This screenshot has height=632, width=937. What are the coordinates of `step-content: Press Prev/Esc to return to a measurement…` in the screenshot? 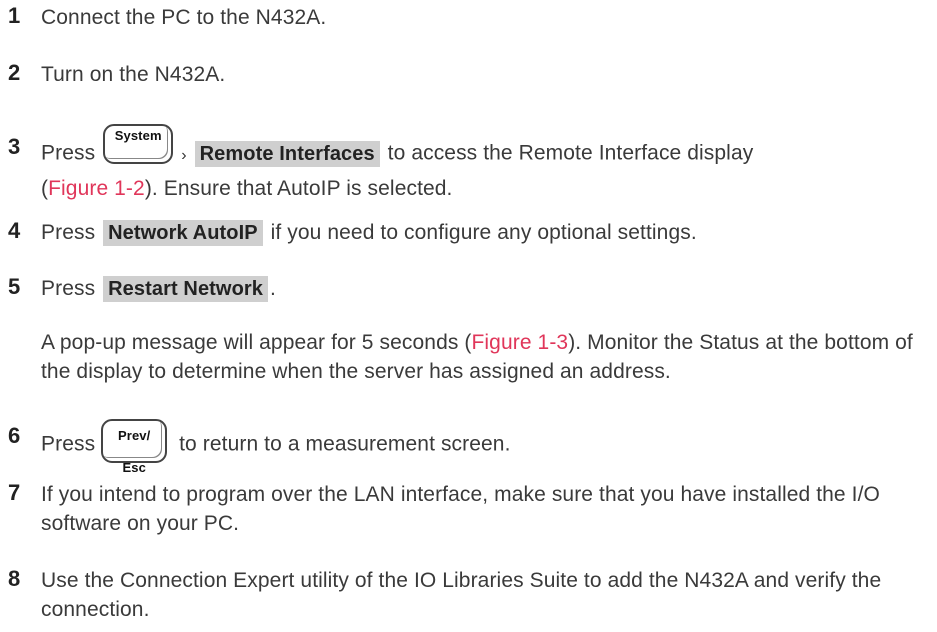 It's located at (481, 447).